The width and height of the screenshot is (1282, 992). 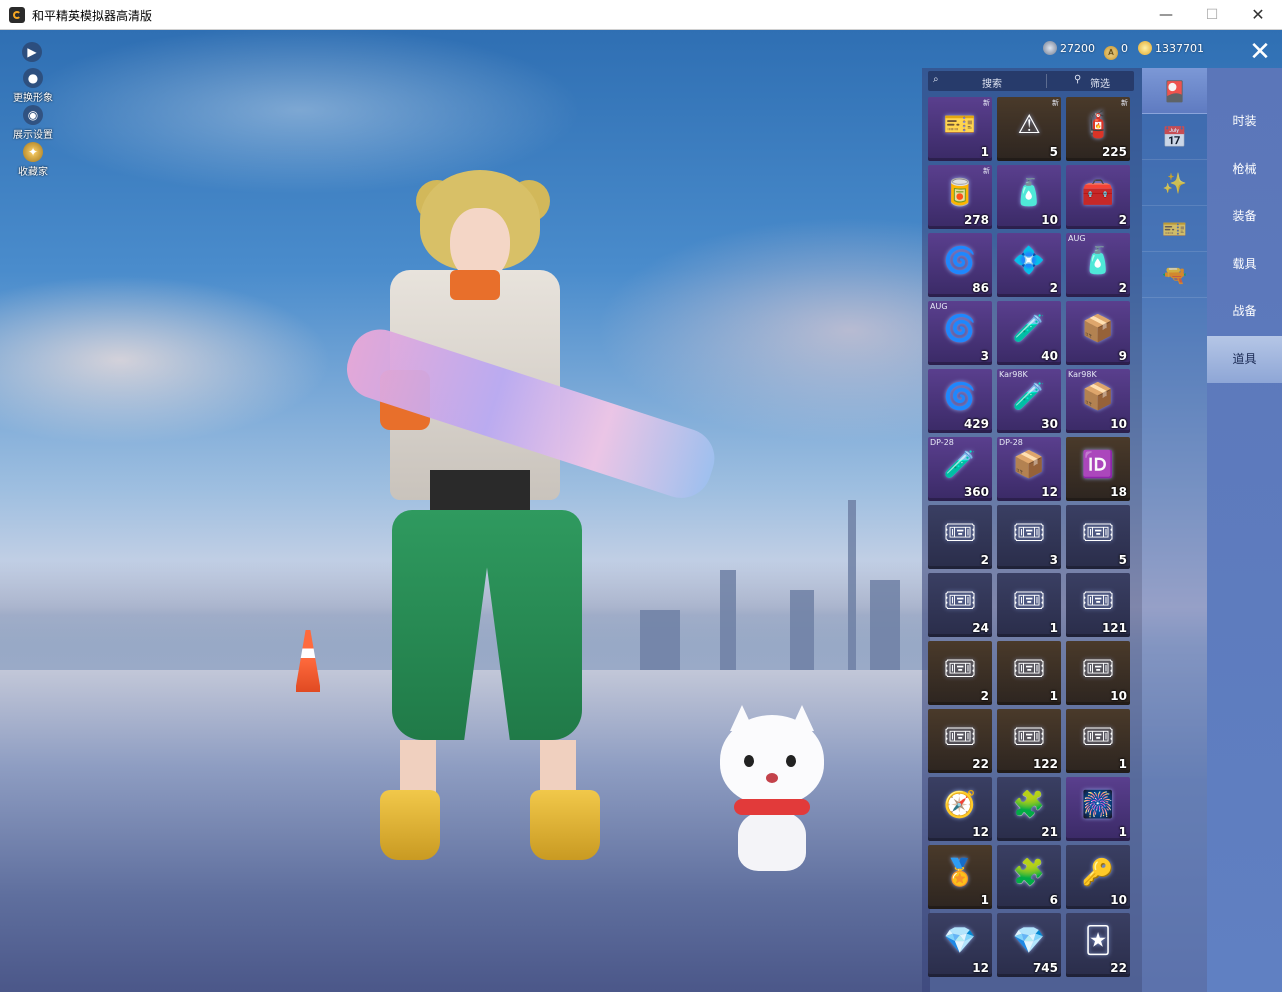 What do you see at coordinates (1098, 469) in the screenshot?
I see `inventory-item: 🆔 18` at bounding box center [1098, 469].